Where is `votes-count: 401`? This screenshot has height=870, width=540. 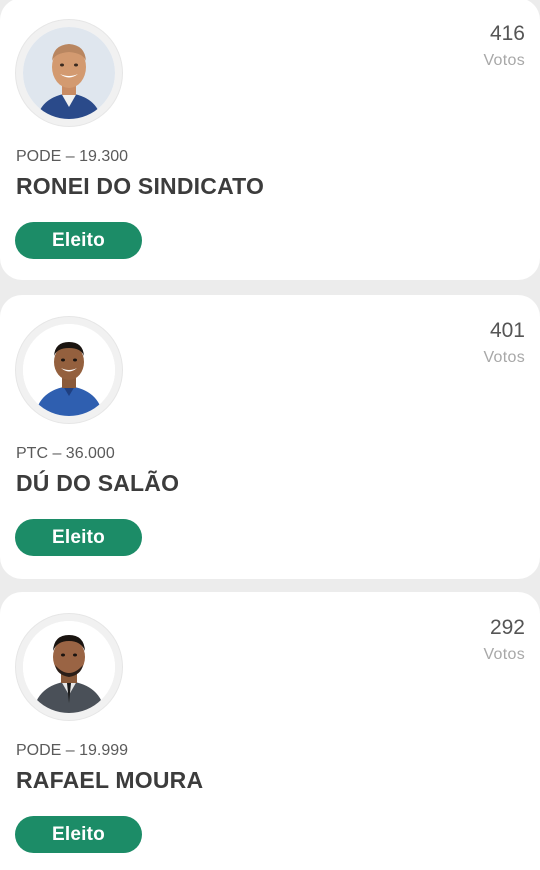 votes-count: 401 is located at coordinates (507, 330).